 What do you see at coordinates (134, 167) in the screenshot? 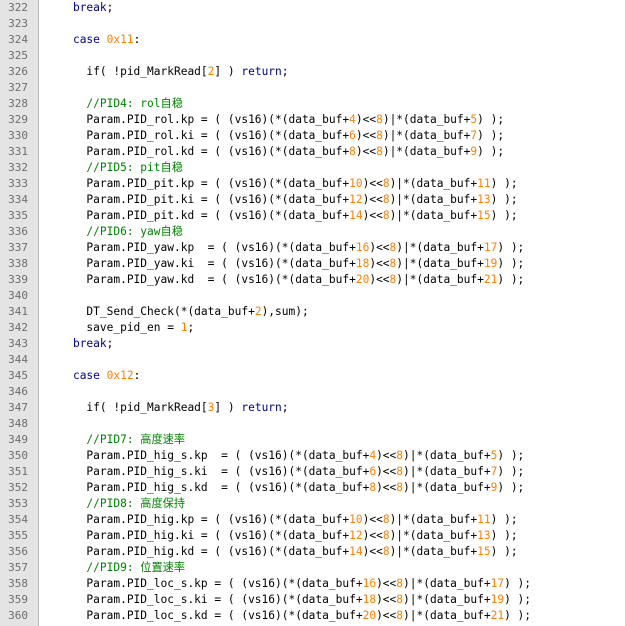
I see `code-comment: //PID5: pit自稳` at bounding box center [134, 167].